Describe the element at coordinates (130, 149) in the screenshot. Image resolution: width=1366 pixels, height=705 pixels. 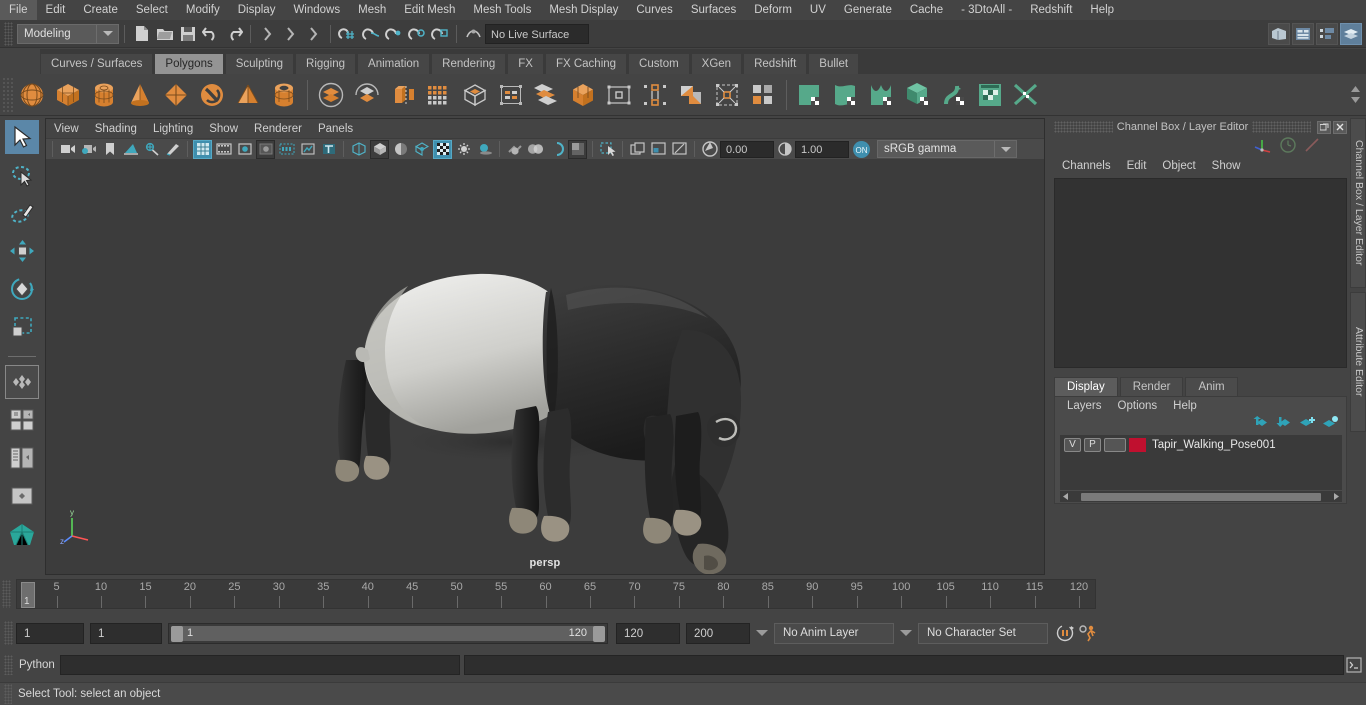
I see `image-plane-icon` at that location.